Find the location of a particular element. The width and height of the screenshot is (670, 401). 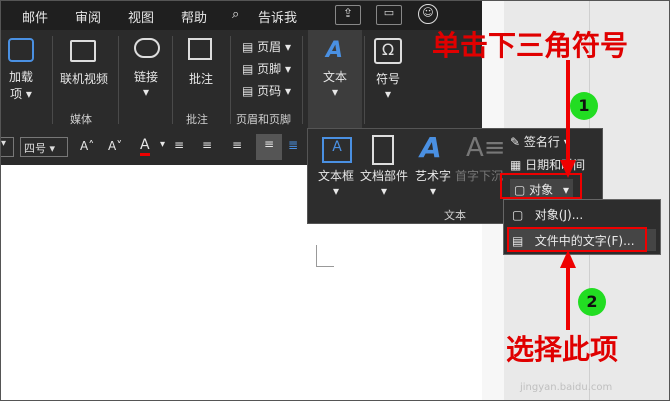

step-badge-2: 2 is located at coordinates (592, 302).